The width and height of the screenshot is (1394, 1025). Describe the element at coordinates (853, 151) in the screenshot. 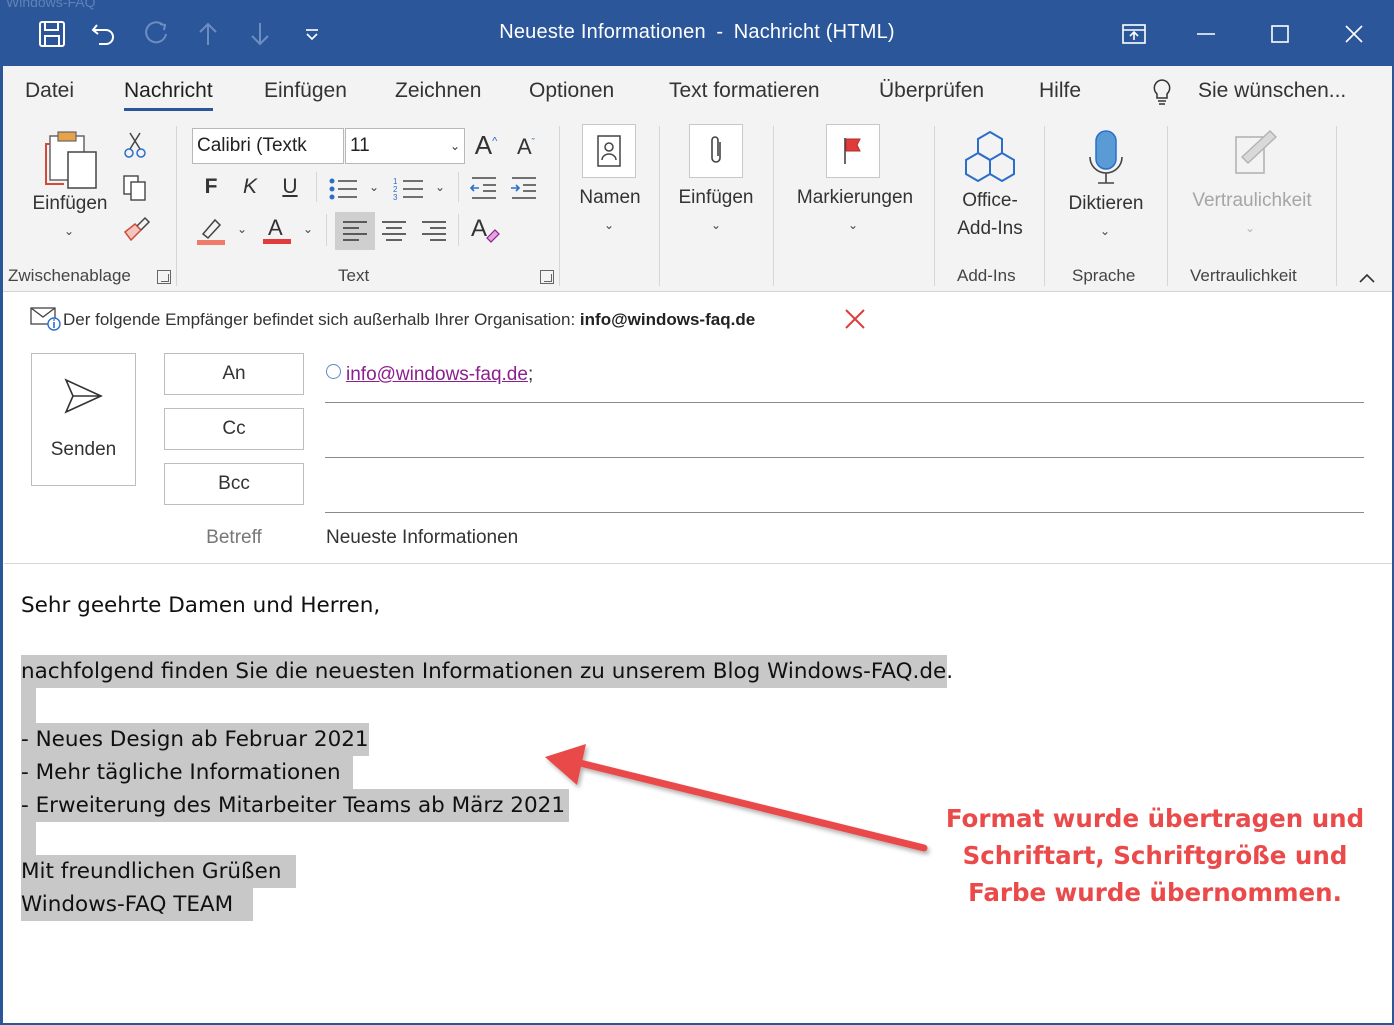

I see `flag-icon` at that location.